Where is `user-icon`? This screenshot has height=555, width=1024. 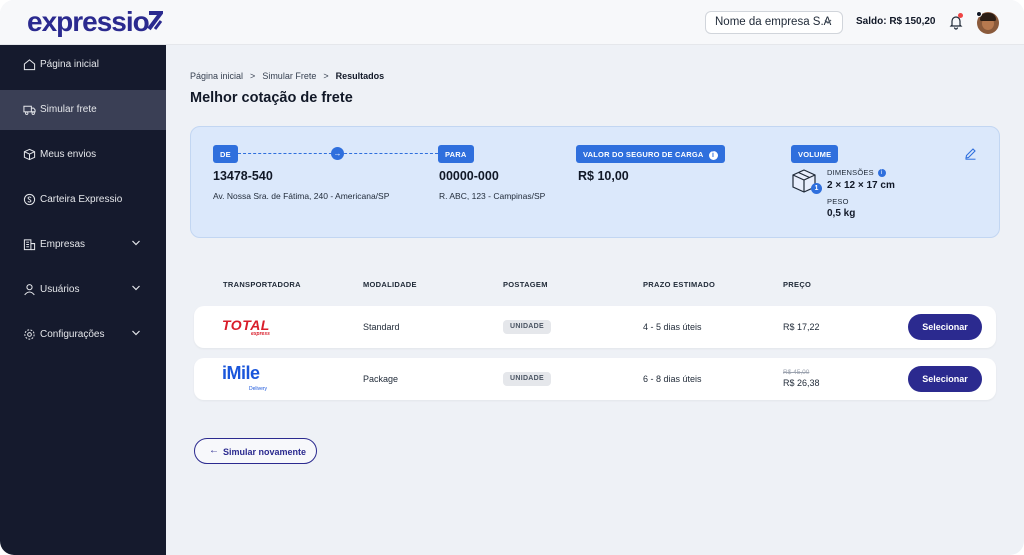
user-icon is located at coordinates (29, 290).